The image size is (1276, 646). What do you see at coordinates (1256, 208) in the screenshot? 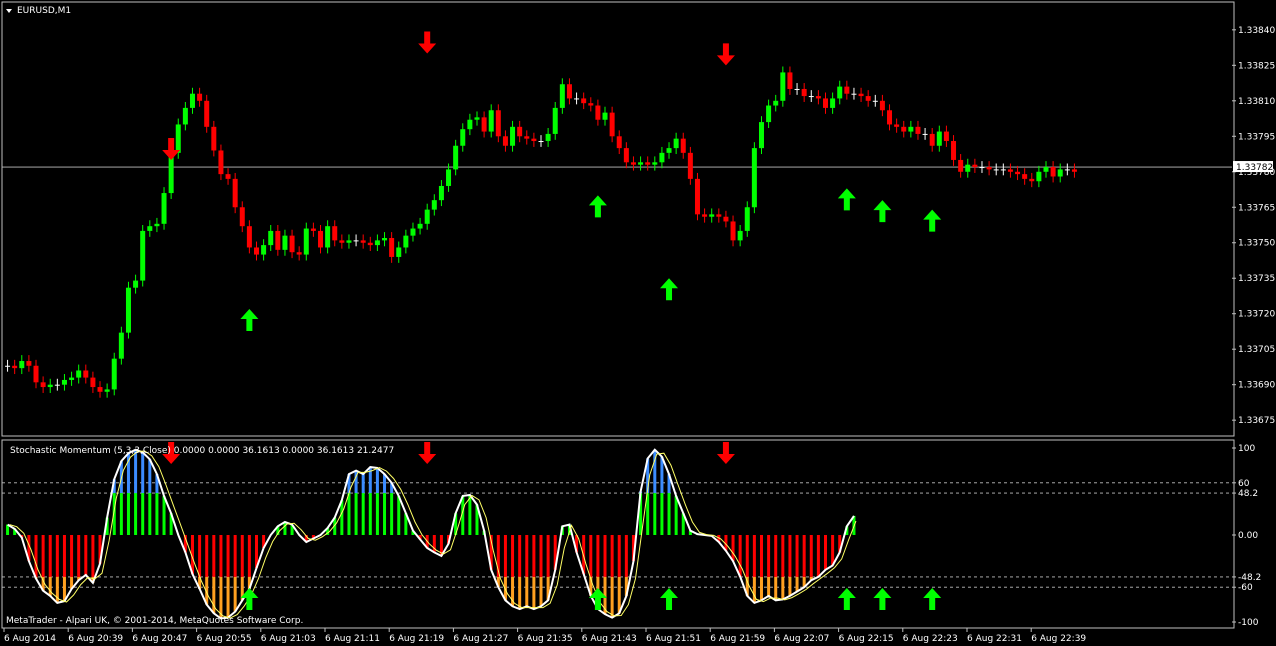
I see `price-tick-label: 1.33765` at bounding box center [1256, 208].